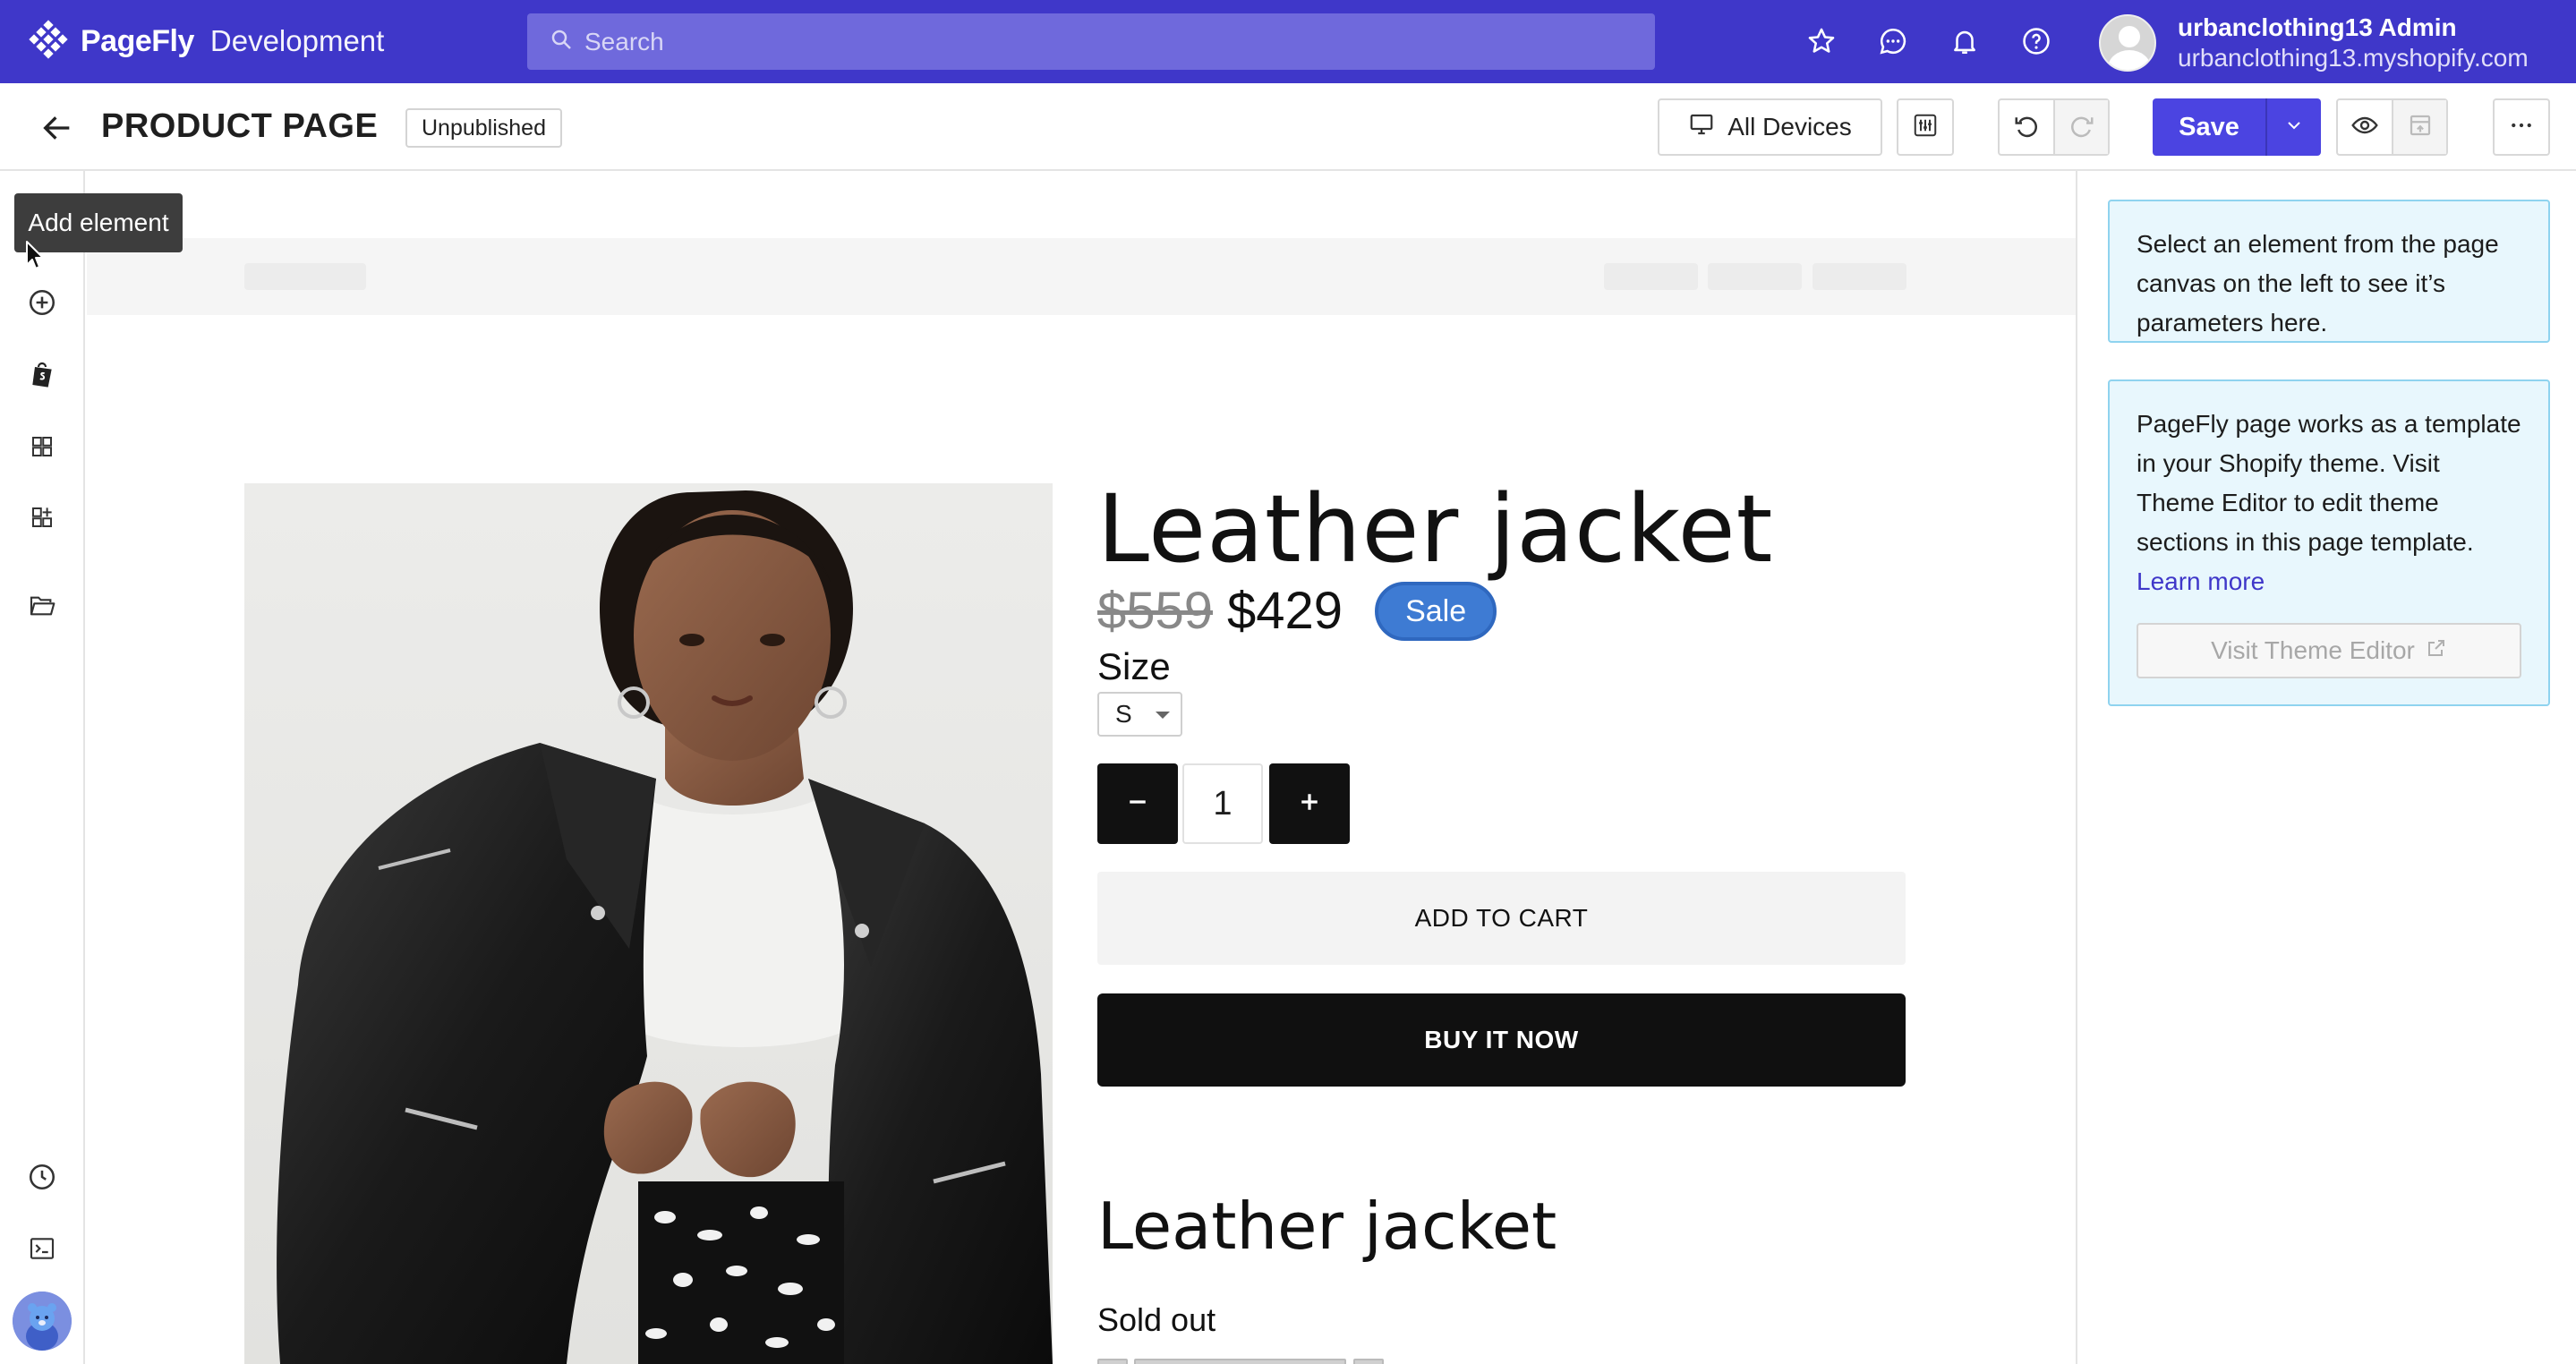 This screenshot has height=1364, width=2576. I want to click on search-placeholder: Search, so click(624, 41).